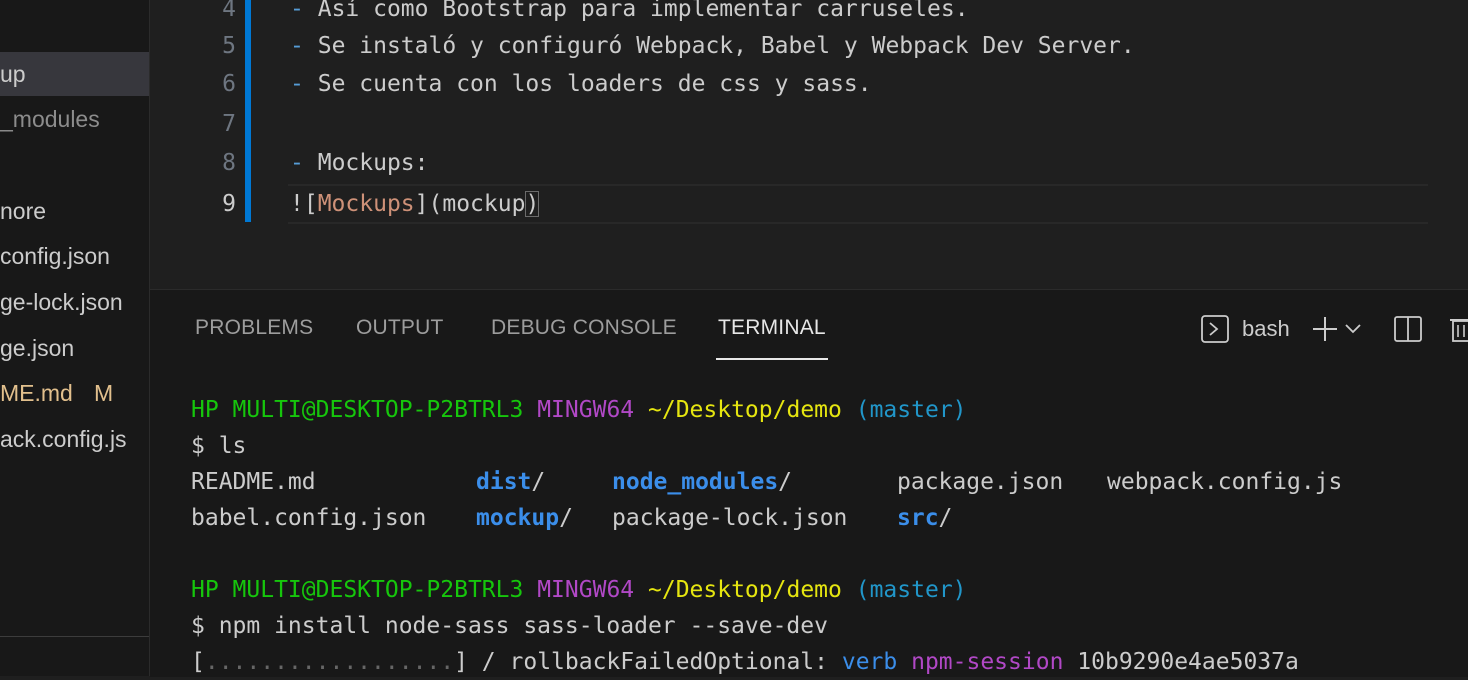 The width and height of the screenshot is (1468, 680). What do you see at coordinates (518, 518) in the screenshot?
I see `ls-dir-name: mockup` at bounding box center [518, 518].